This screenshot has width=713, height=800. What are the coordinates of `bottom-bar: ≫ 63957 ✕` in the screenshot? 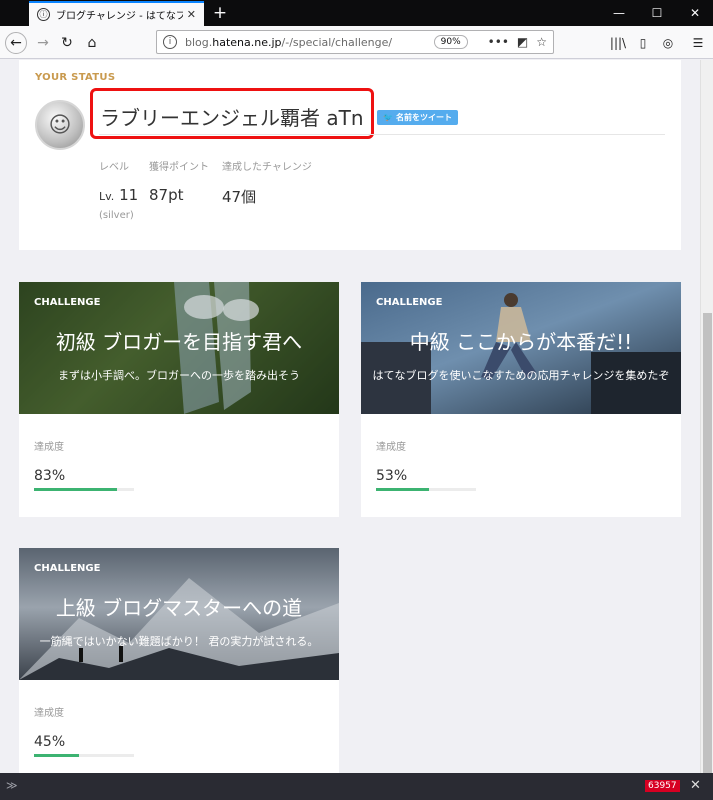 It's located at (356, 786).